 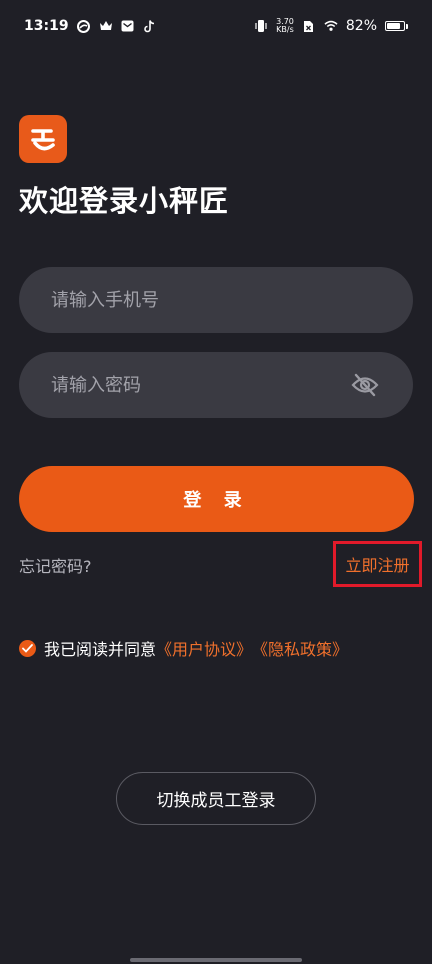 I want to click on agreement-text: 我已阅读并同意, so click(x=100, y=649).